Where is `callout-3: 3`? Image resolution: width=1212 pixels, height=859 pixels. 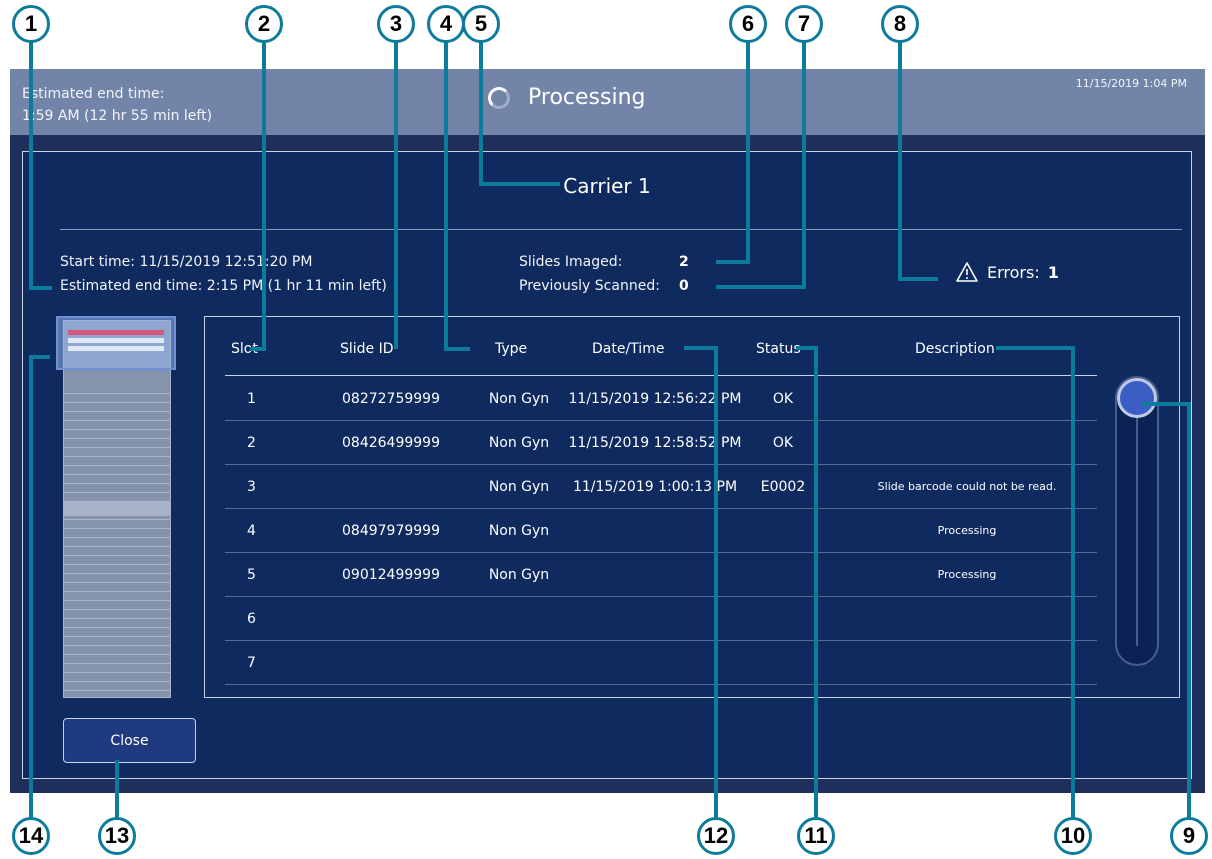
callout-3: 3 is located at coordinates (396, 24).